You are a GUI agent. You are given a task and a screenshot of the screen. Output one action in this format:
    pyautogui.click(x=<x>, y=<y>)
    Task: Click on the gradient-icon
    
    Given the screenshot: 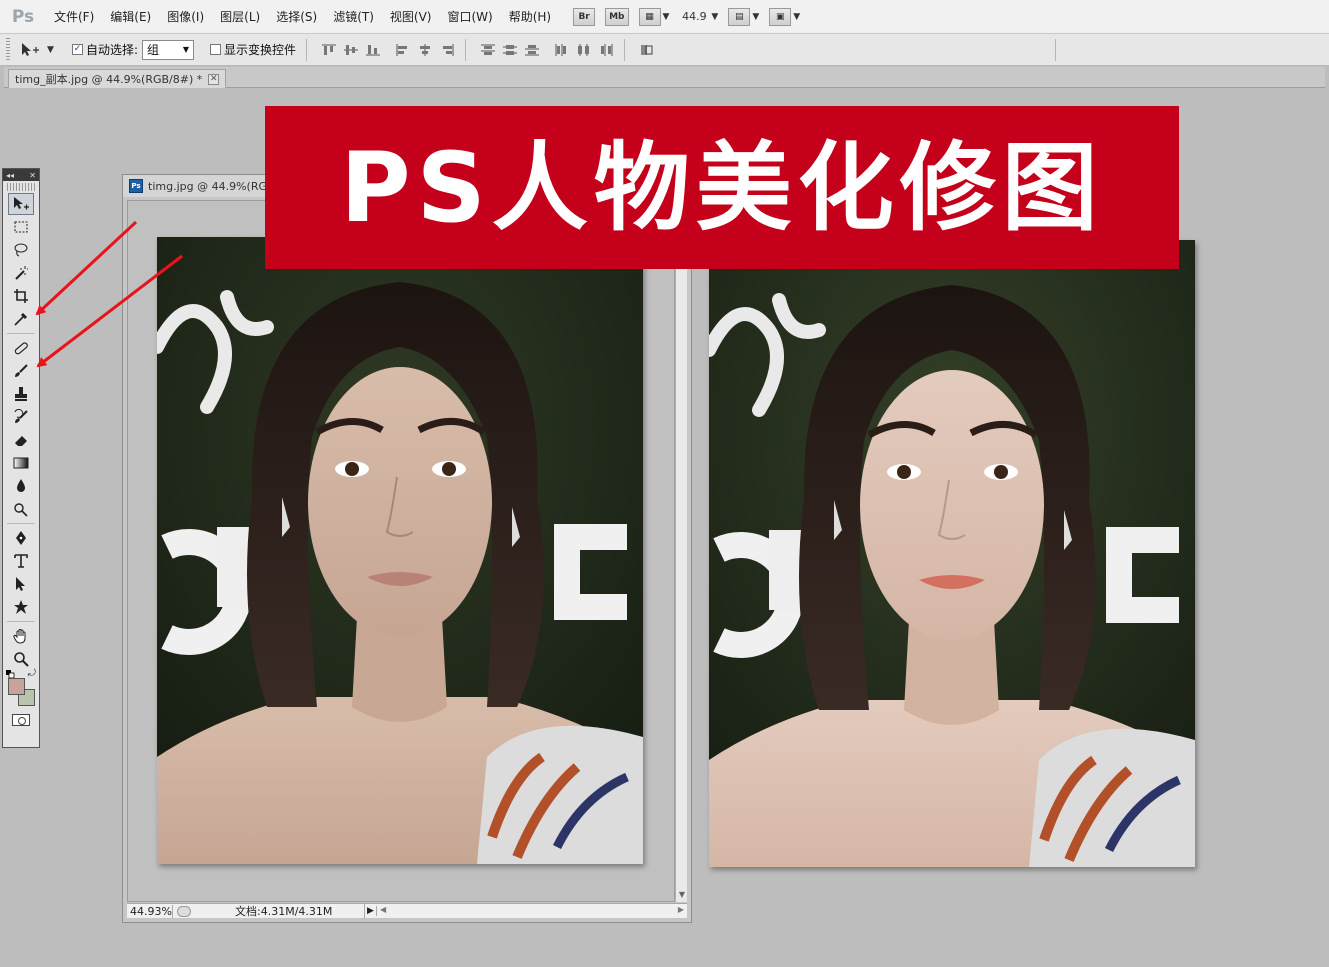 What is the action you would take?
    pyautogui.click(x=21, y=463)
    